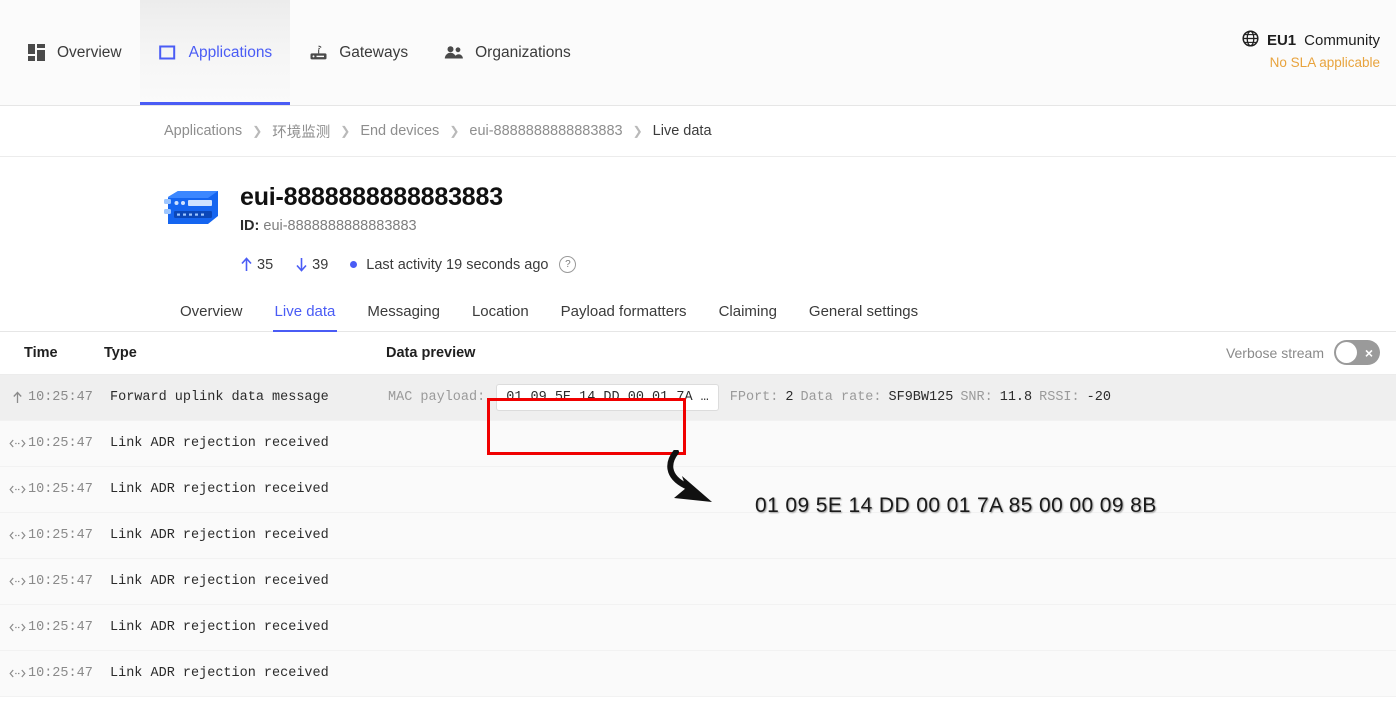 Image resolution: width=1396 pixels, height=708 pixels. What do you see at coordinates (168, 53) in the screenshot?
I see `square-icon` at bounding box center [168, 53].